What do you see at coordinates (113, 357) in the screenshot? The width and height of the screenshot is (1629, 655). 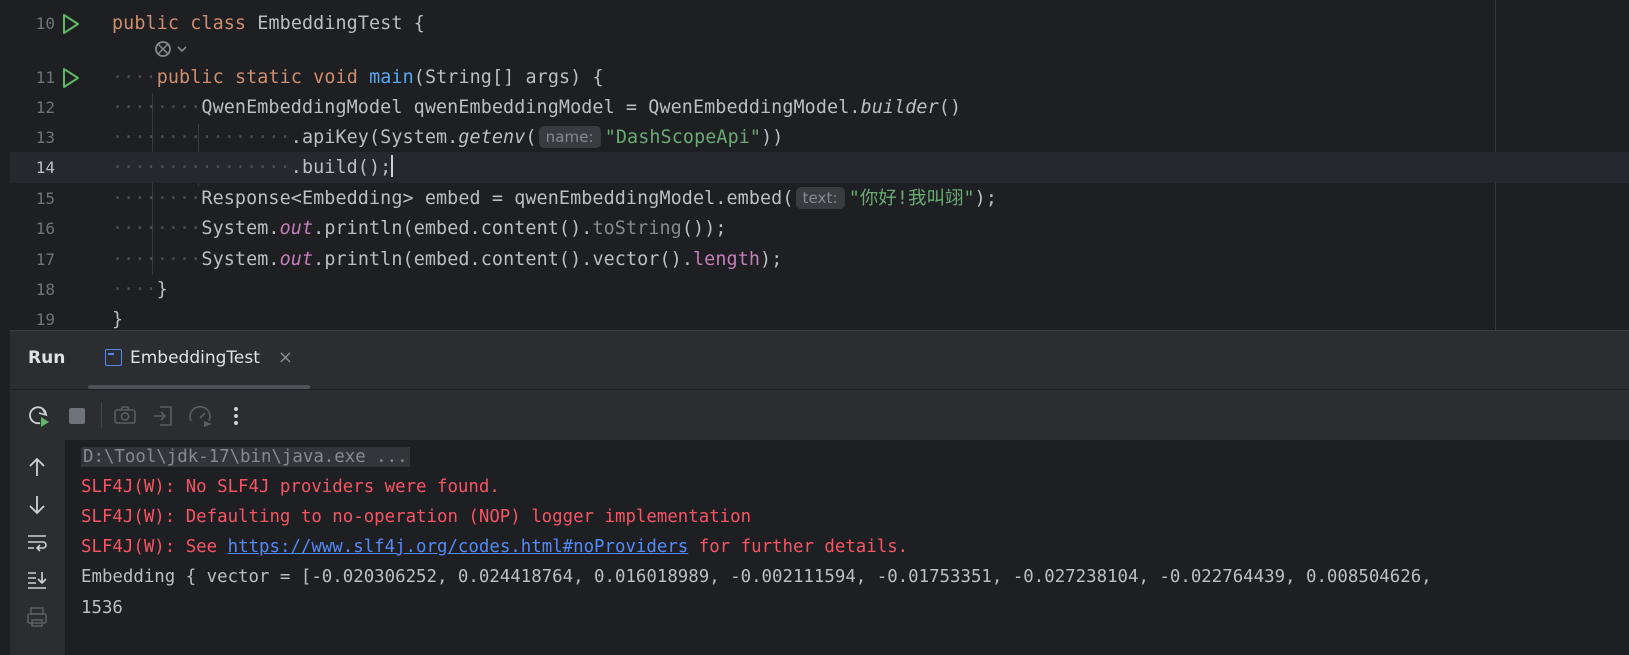 I see `console-icon` at bounding box center [113, 357].